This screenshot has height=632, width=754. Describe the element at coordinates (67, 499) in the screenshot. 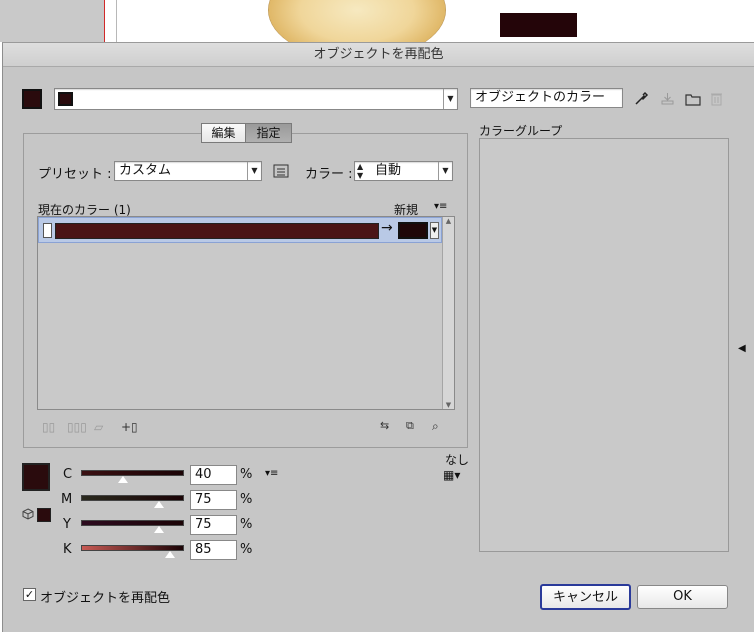

I see `magenta-label: M` at that location.